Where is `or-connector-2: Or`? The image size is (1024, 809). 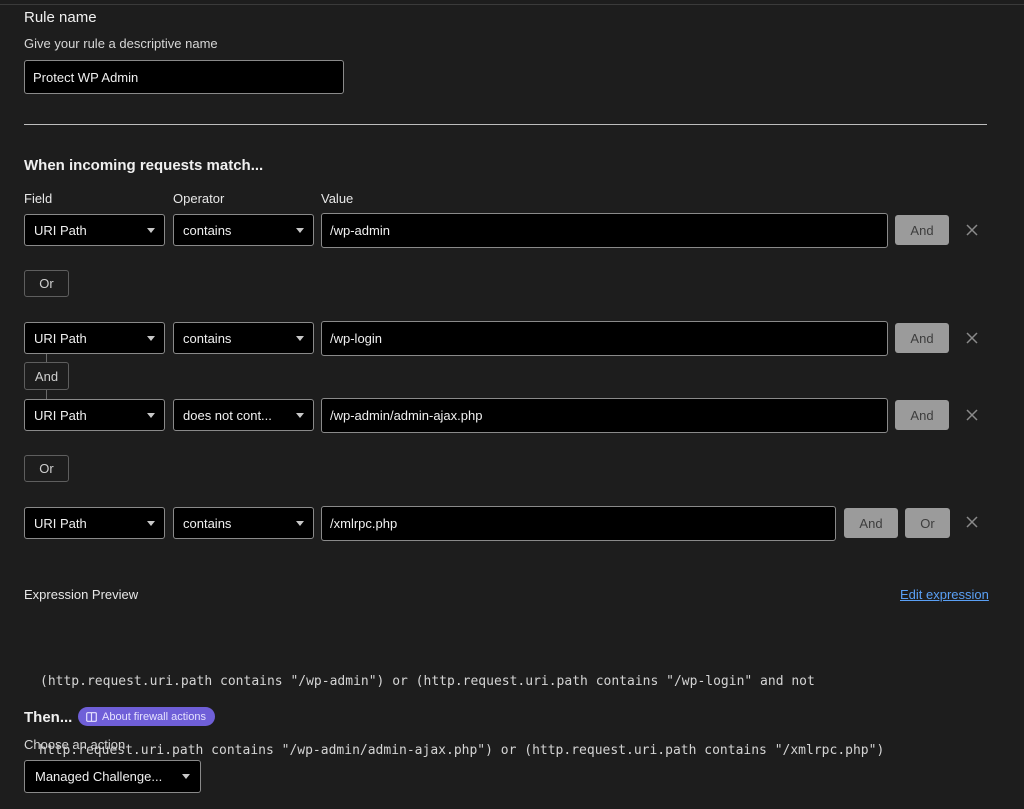 or-connector-2: Or is located at coordinates (46, 468).